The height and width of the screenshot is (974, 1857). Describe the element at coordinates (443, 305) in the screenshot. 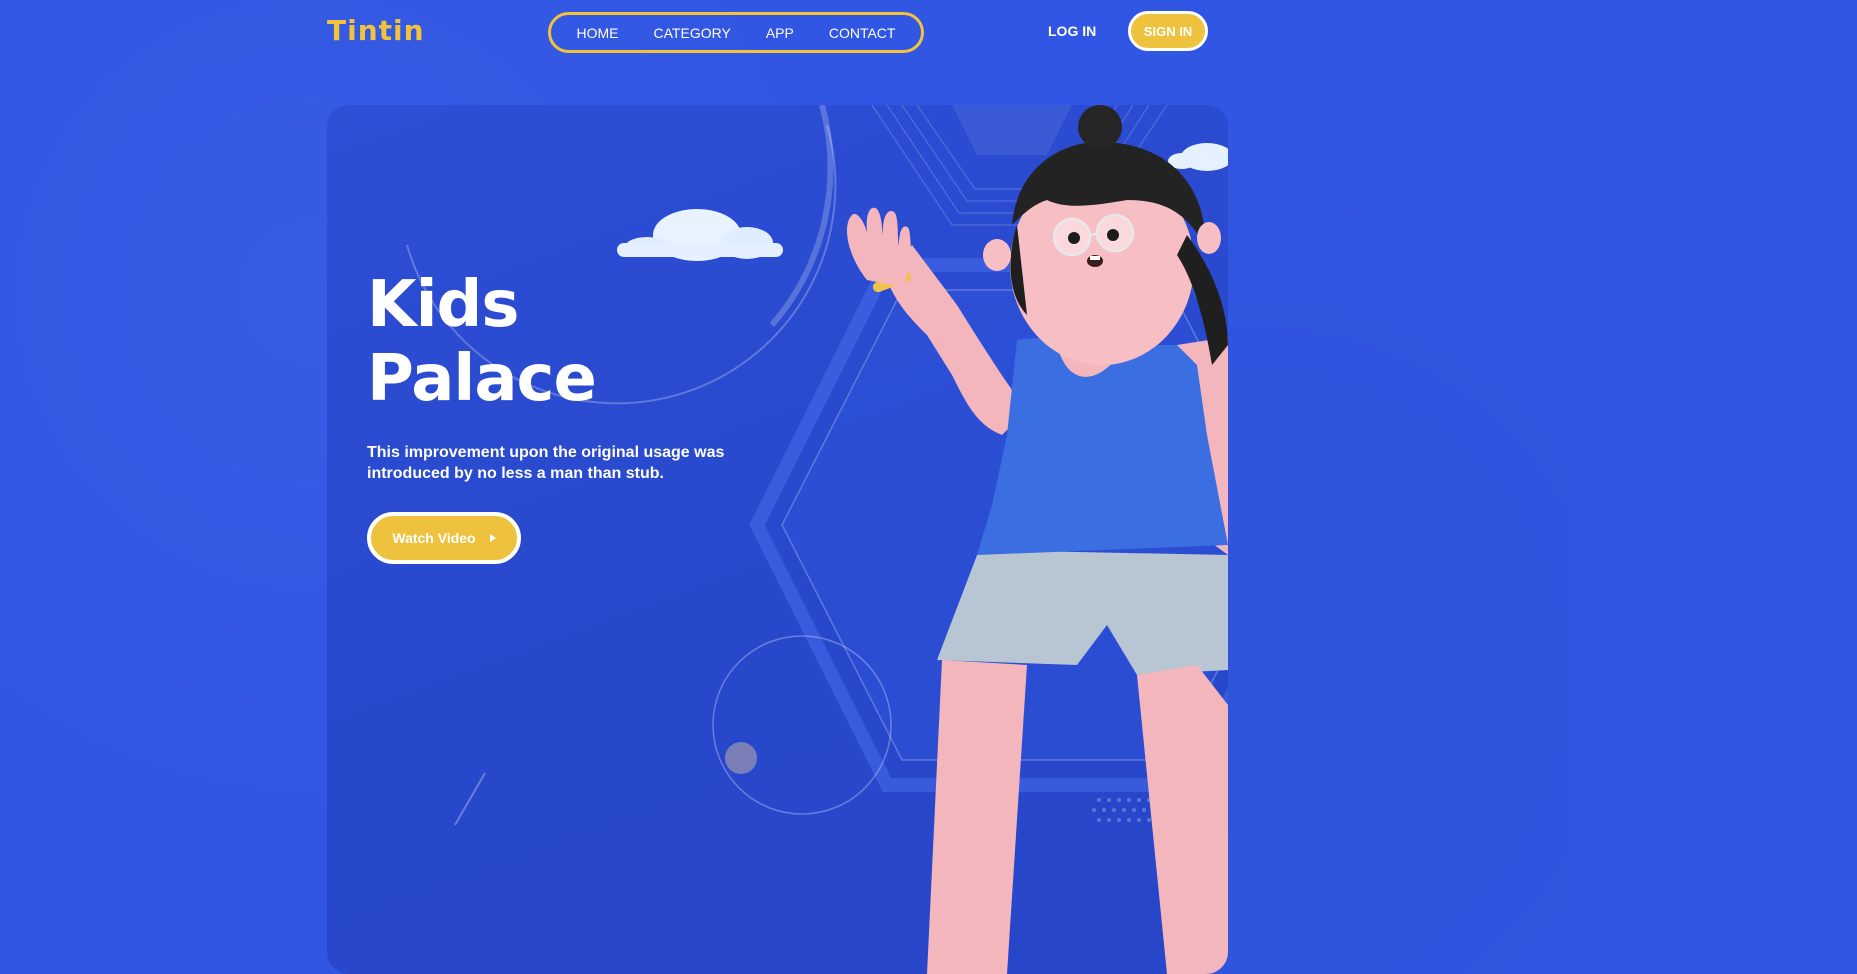

I see `hero-title-line-1: Kids` at that location.